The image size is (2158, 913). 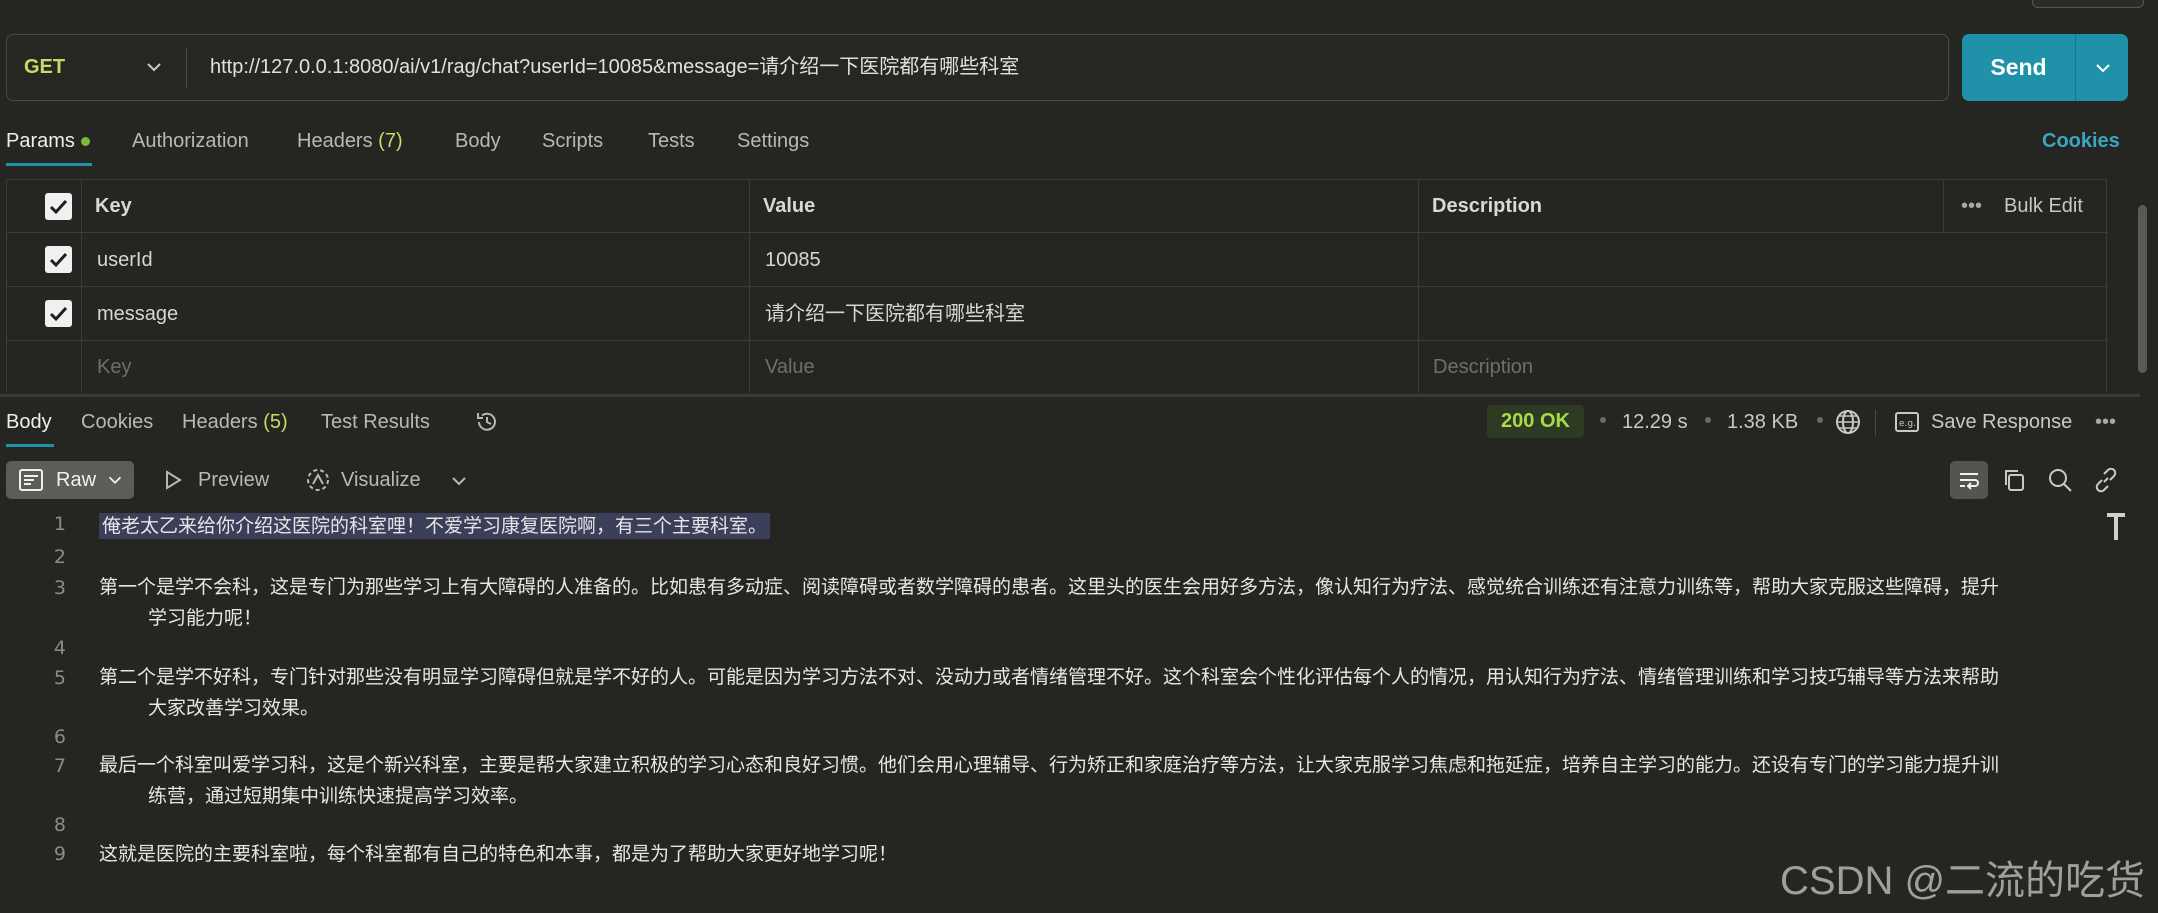 I want to click on params-header-row: Key Value Description ••• Bulk Edit, so click(x=1057, y=206).